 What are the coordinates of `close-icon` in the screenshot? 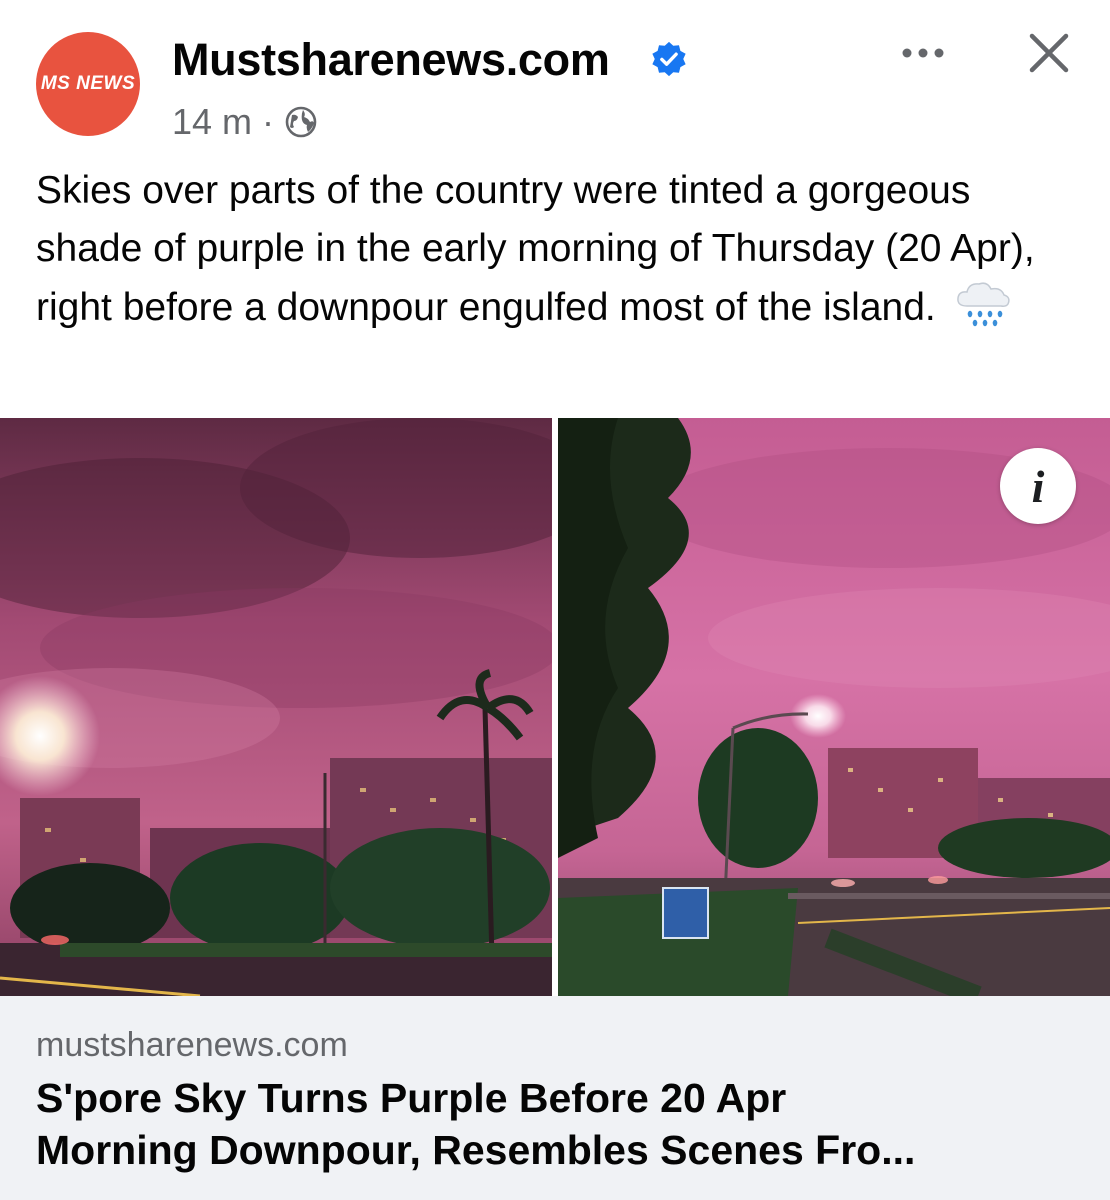 It's located at (1049, 53).